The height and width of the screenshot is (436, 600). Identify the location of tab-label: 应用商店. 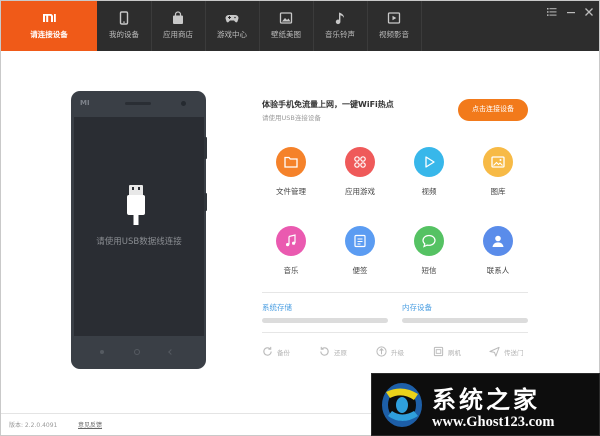
(178, 34).